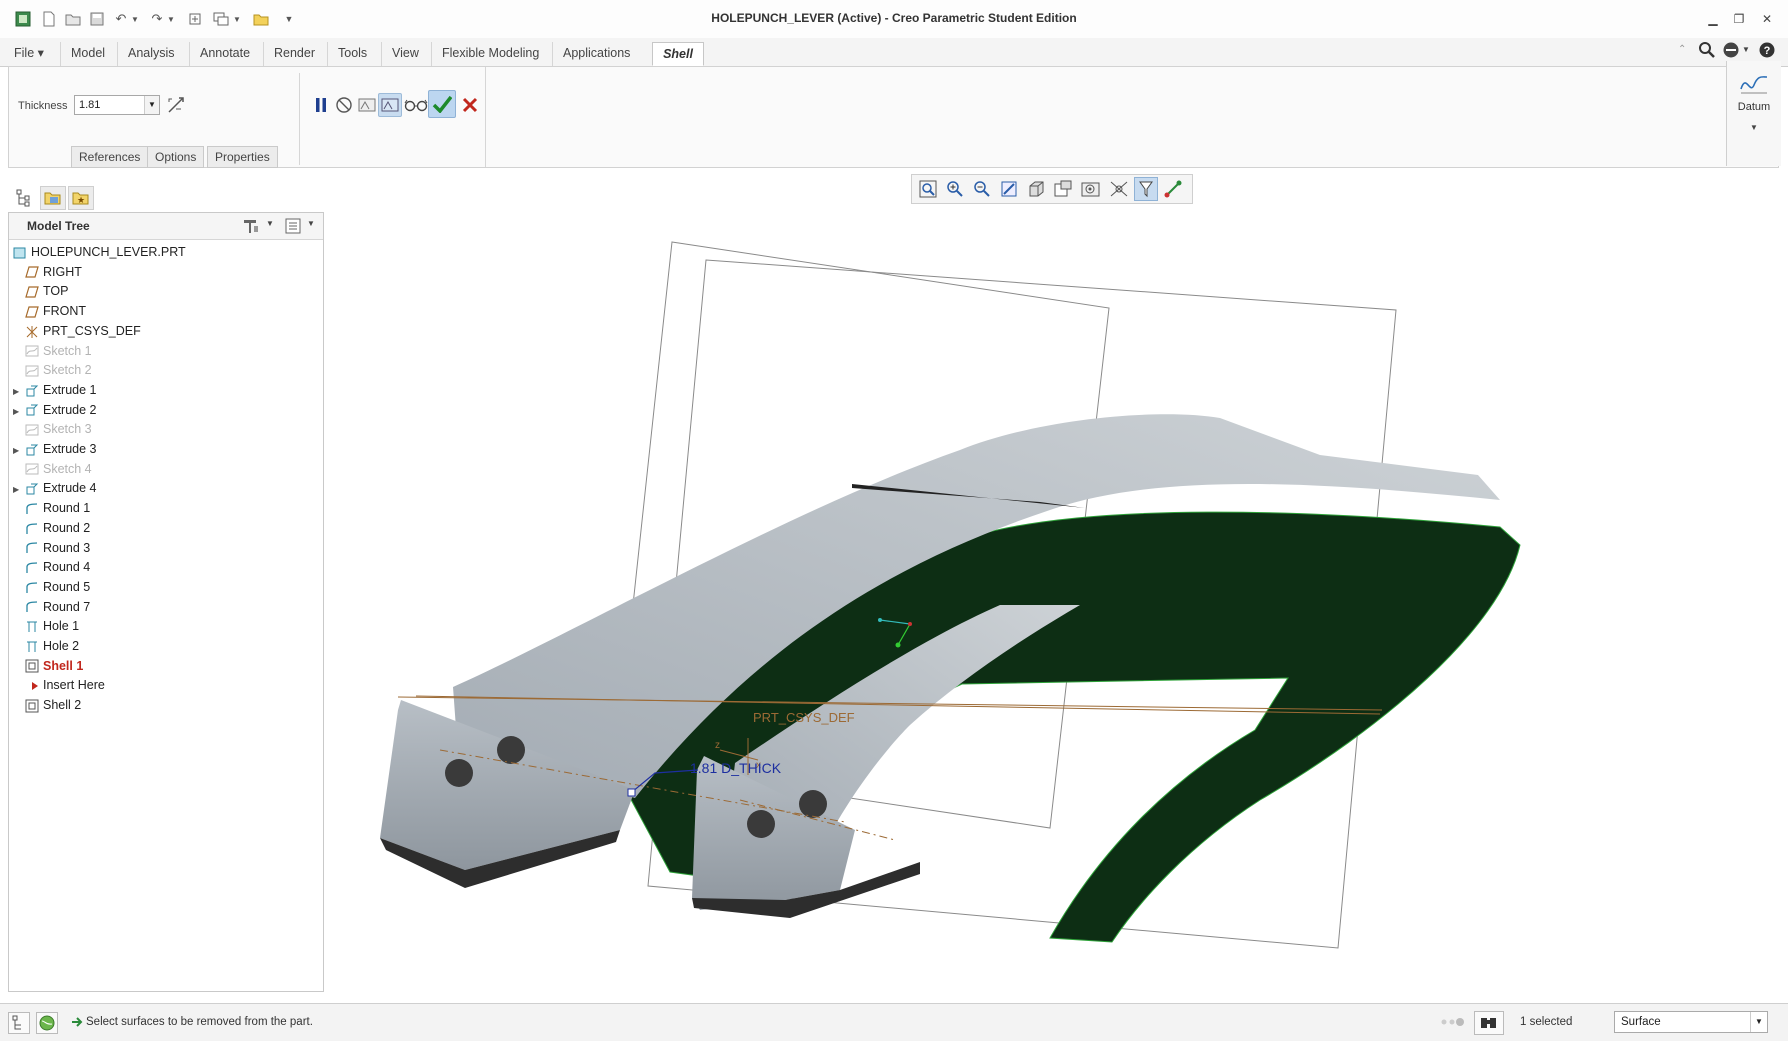 The image size is (1788, 1041). I want to click on thickness-dimension-label: 1.81 D_THICK, so click(736, 768).